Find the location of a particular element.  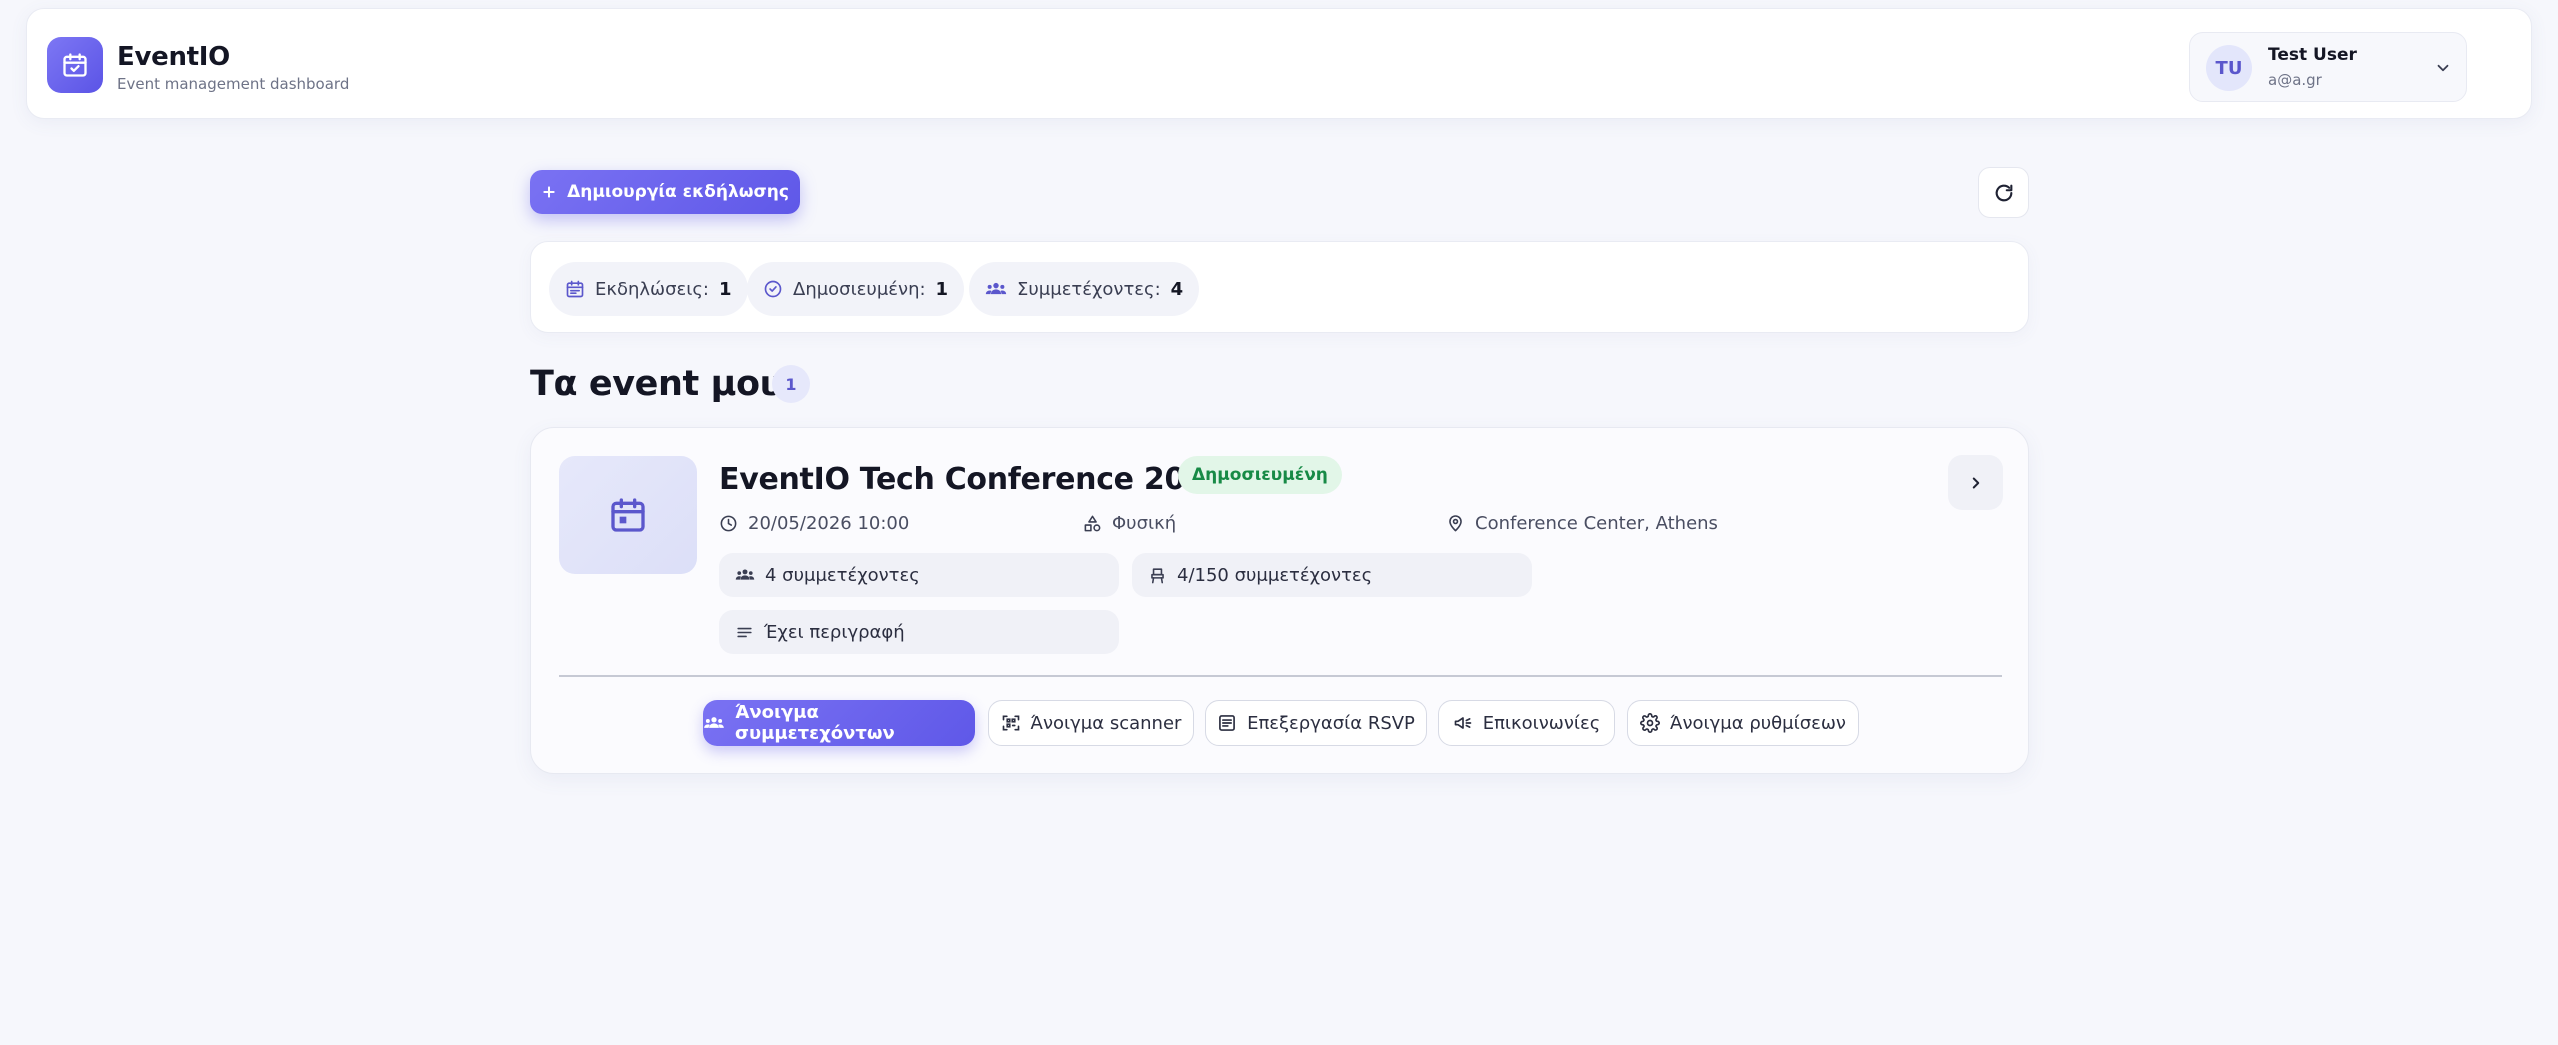

text-lines-icon is located at coordinates (744, 632).